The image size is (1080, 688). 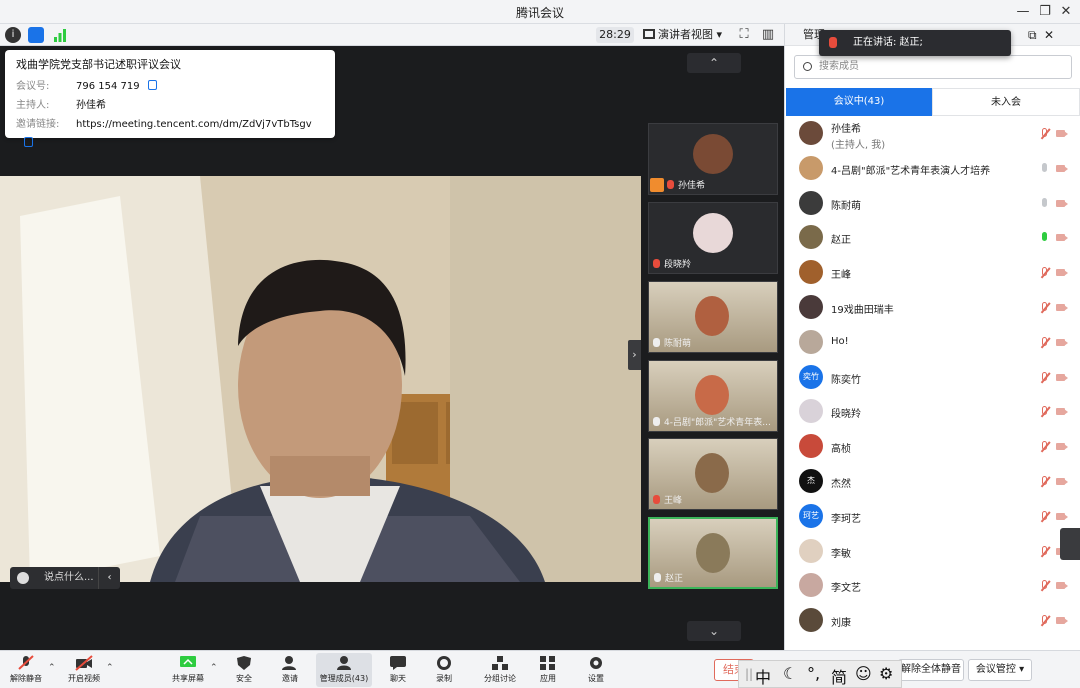 I want to click on fullscreen-icon: ⛶, so click(x=744, y=35).